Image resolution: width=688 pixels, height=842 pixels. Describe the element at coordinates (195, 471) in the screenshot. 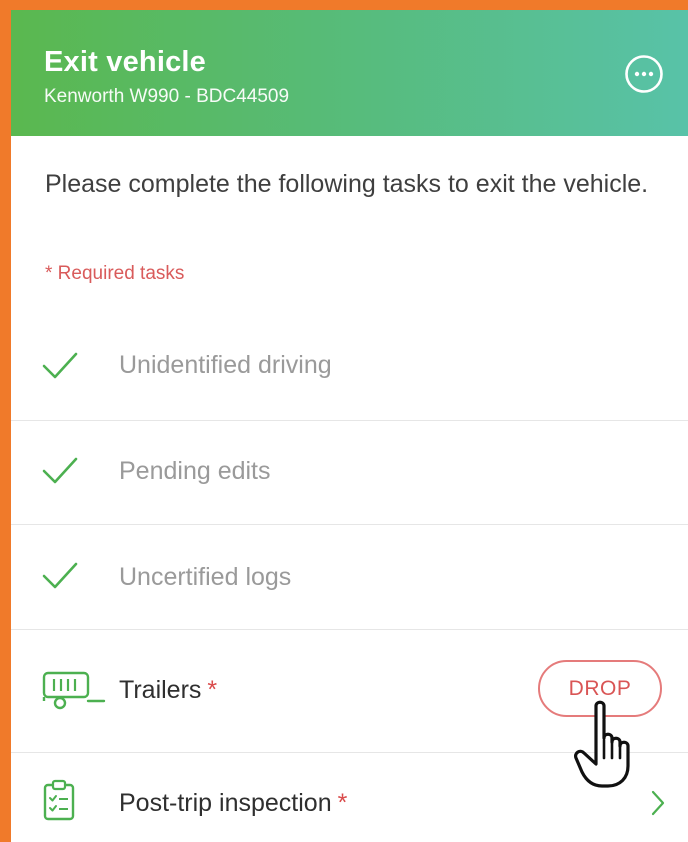

I see `task-label: Pending edits` at that location.